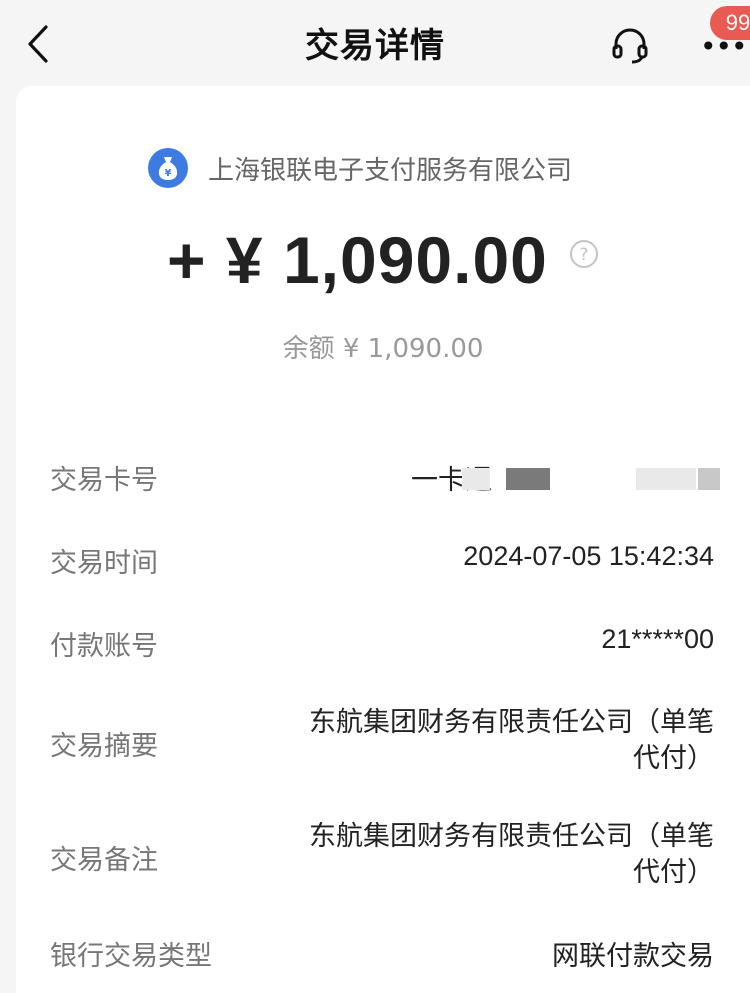 The width and height of the screenshot is (750, 993). Describe the element at coordinates (104, 646) in the screenshot. I see `payer-account-label: 付款账号` at that location.